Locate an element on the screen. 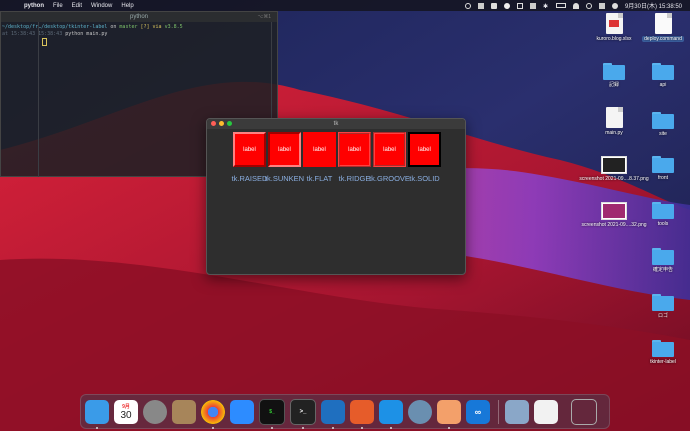 This screenshot has height=431, width=690. infinity-icon: ∞ is located at coordinates (478, 411).